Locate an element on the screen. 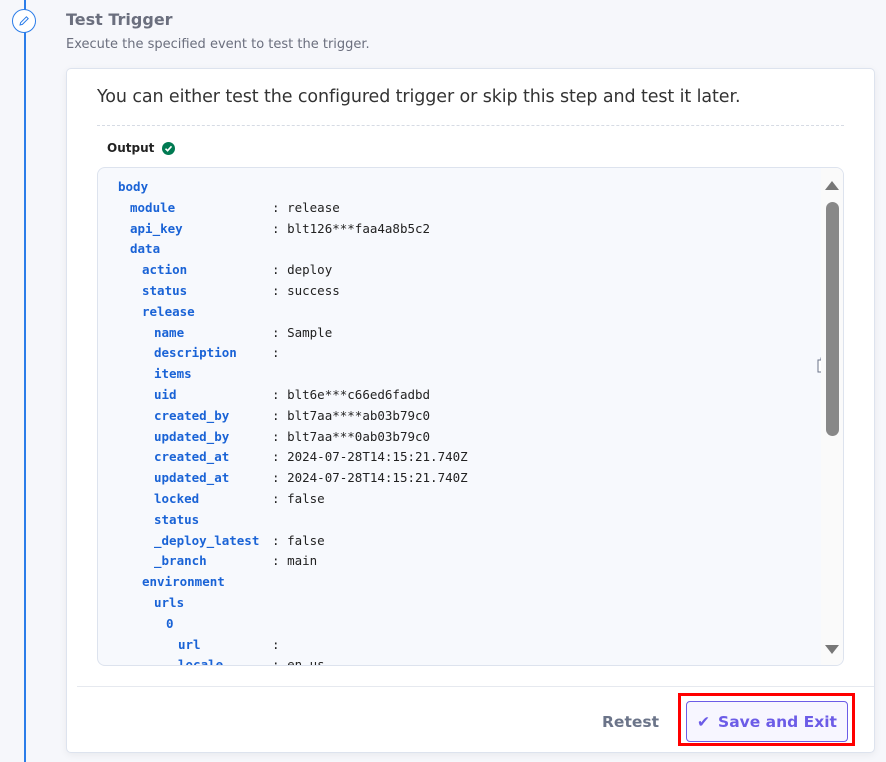 The width and height of the screenshot is (886, 762). scroll-up-arrow-icon is located at coordinates (832, 185).